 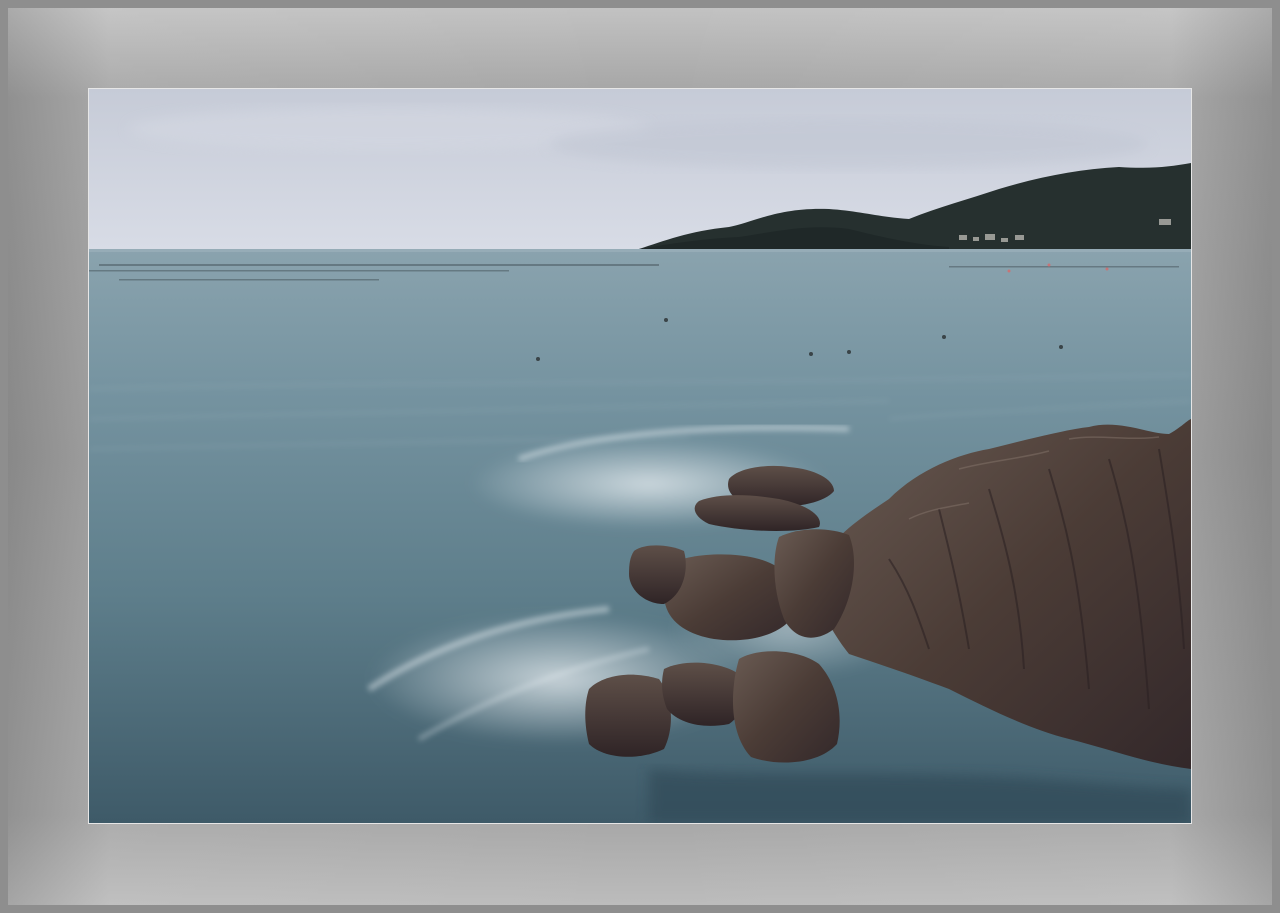 What do you see at coordinates (640, 250) in the screenshot?
I see `horizon-line` at bounding box center [640, 250].